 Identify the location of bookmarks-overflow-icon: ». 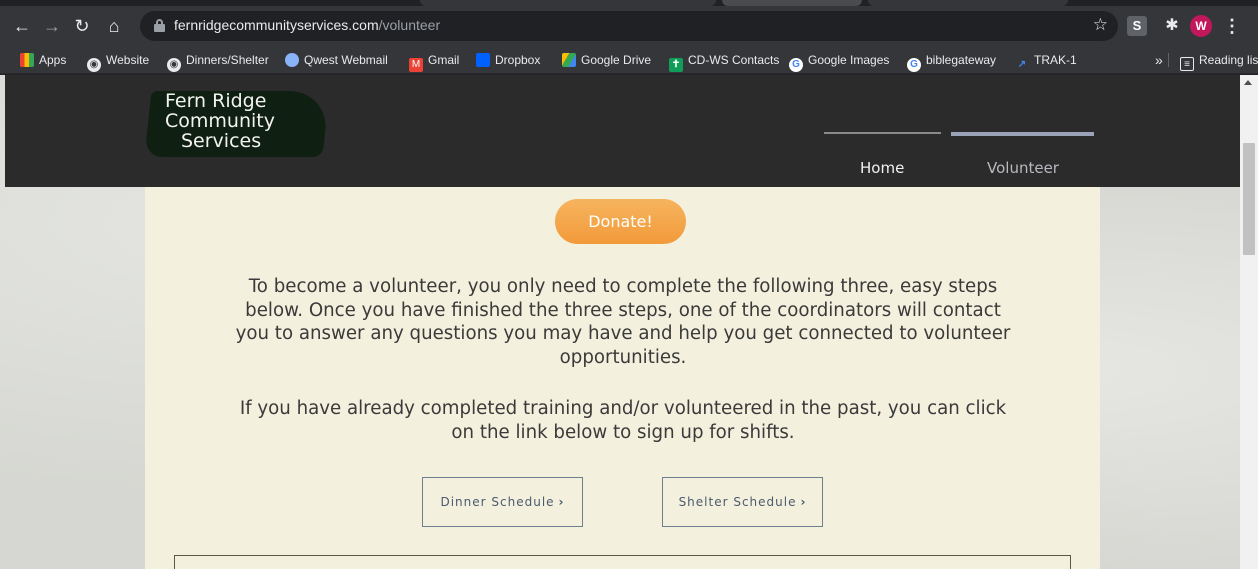
(1159, 60).